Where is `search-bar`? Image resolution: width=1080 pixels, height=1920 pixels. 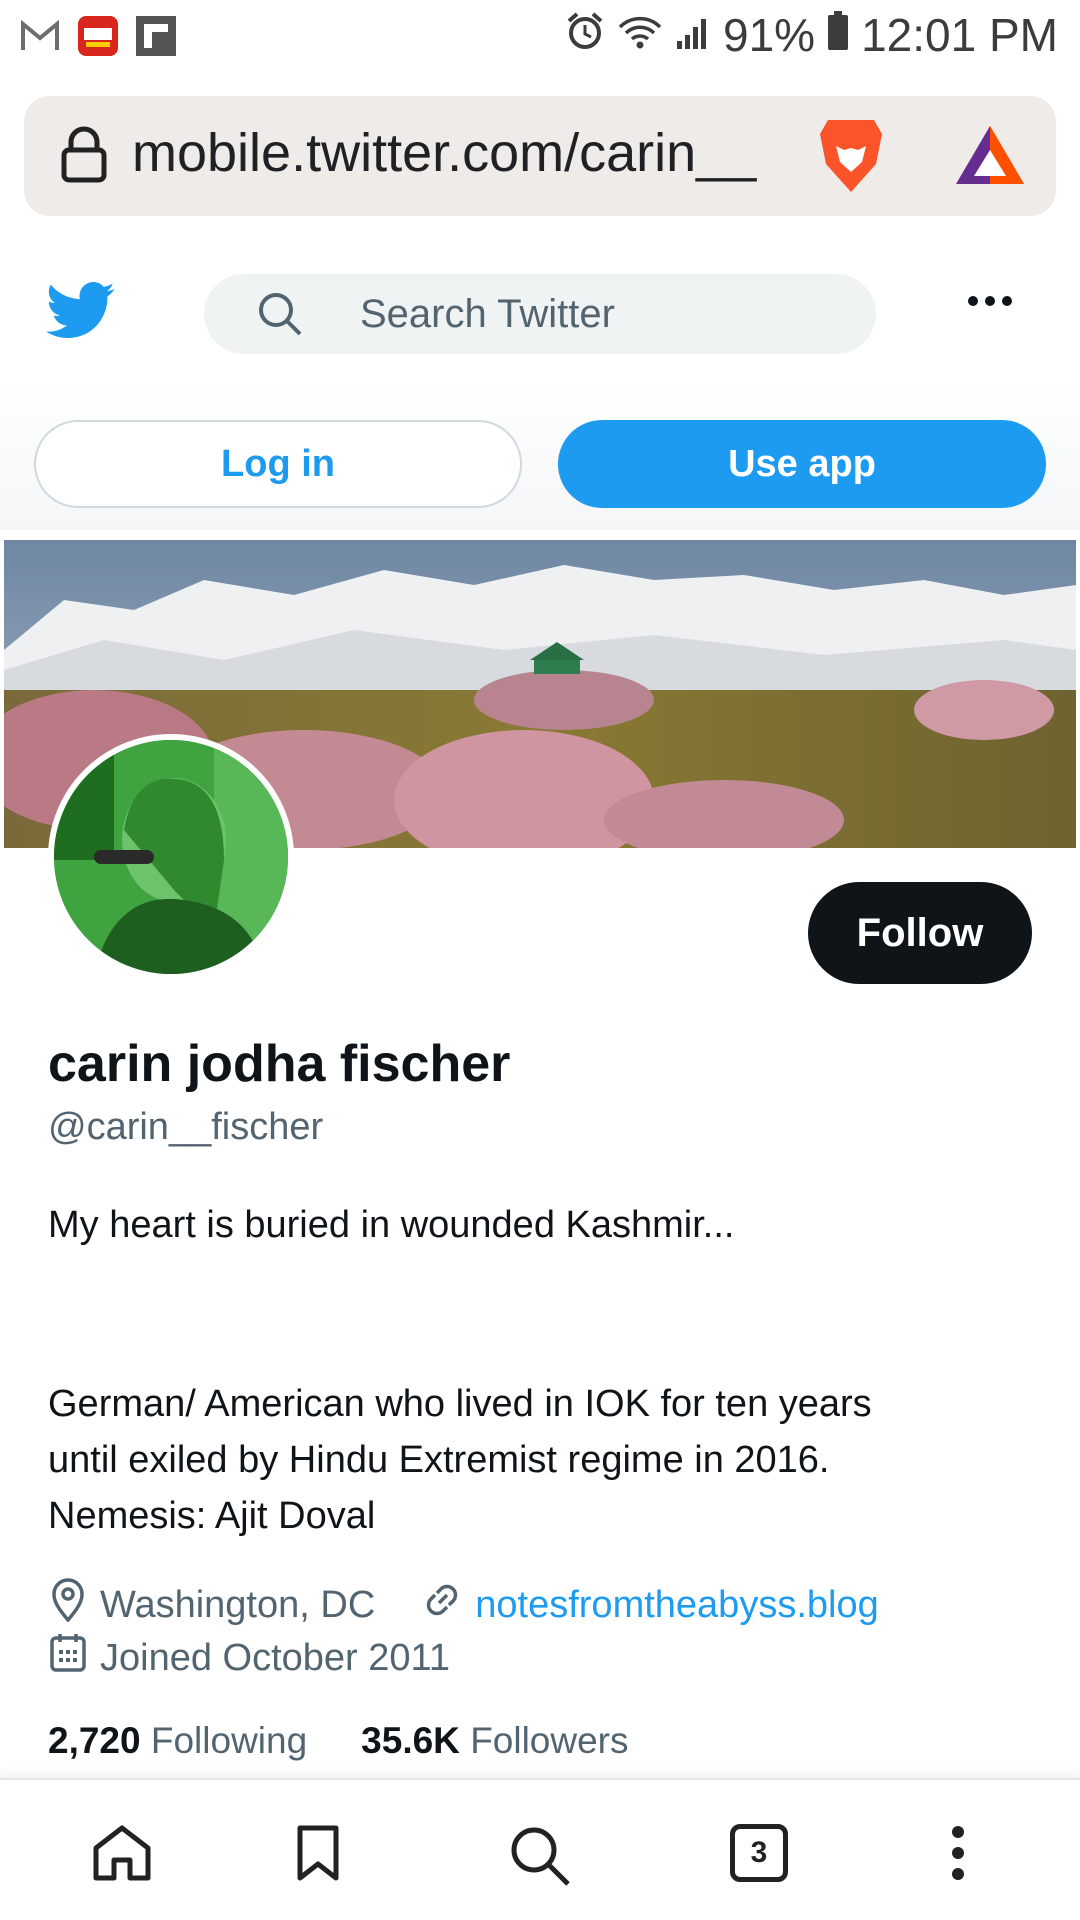 search-bar is located at coordinates (540, 314).